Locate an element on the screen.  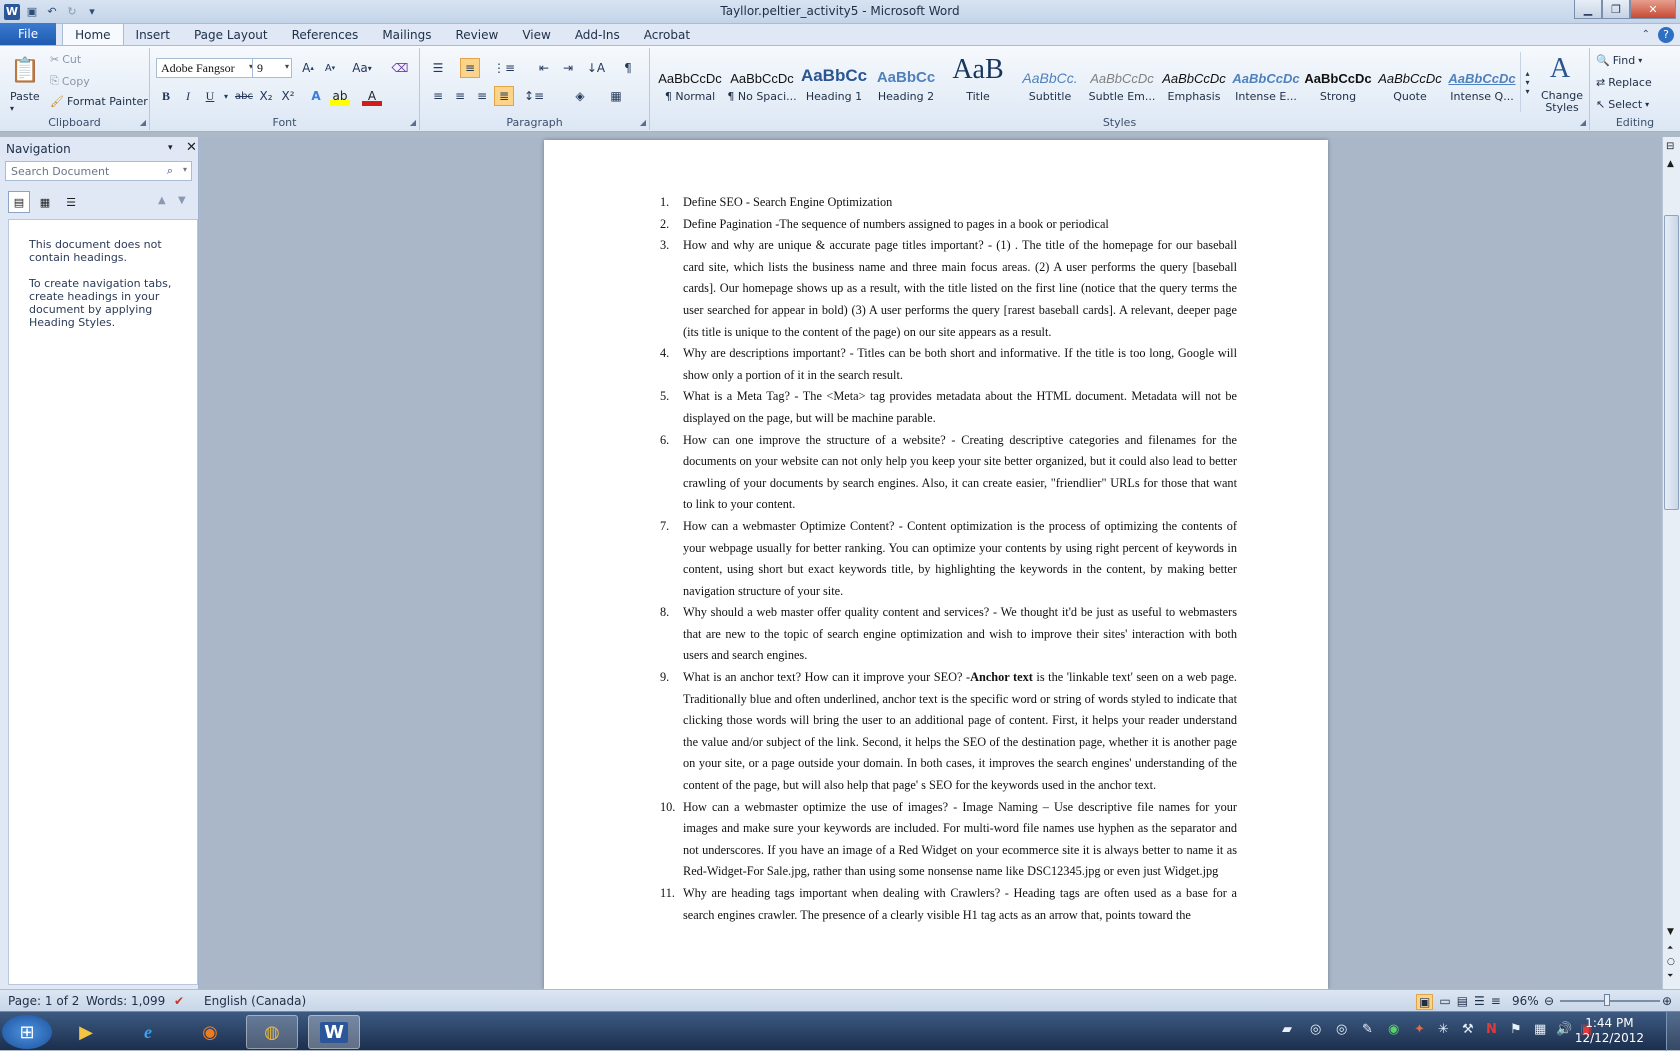
font-name-combo: Adobe Fangsor ▾ is located at coordinates (206, 68).